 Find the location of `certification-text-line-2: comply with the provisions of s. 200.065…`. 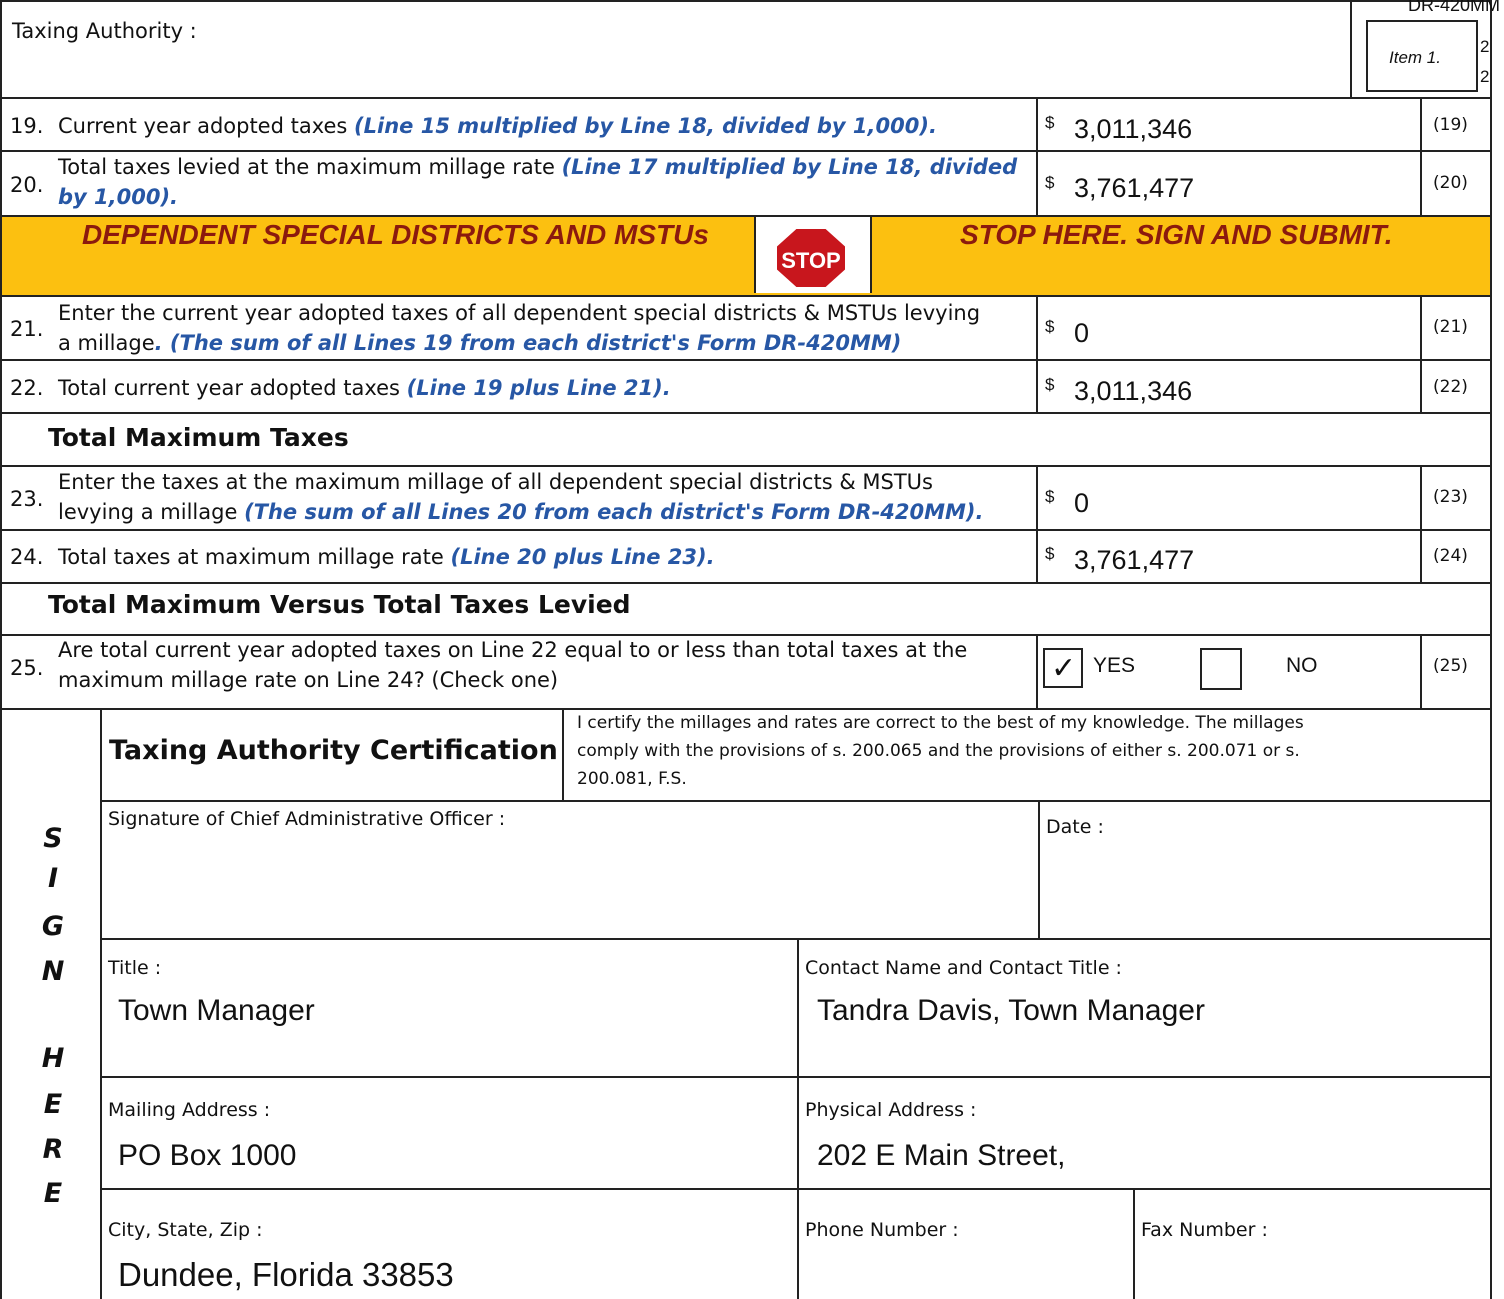

certification-text-line-2: comply with the provisions of s. 200.065… is located at coordinates (938, 751).